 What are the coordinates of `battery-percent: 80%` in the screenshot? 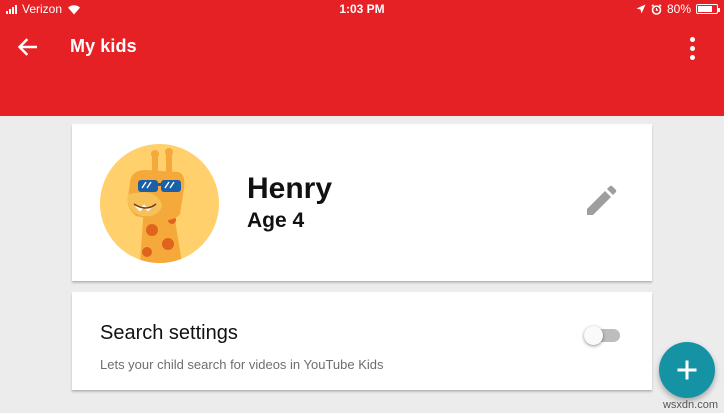 It's located at (678, 9).